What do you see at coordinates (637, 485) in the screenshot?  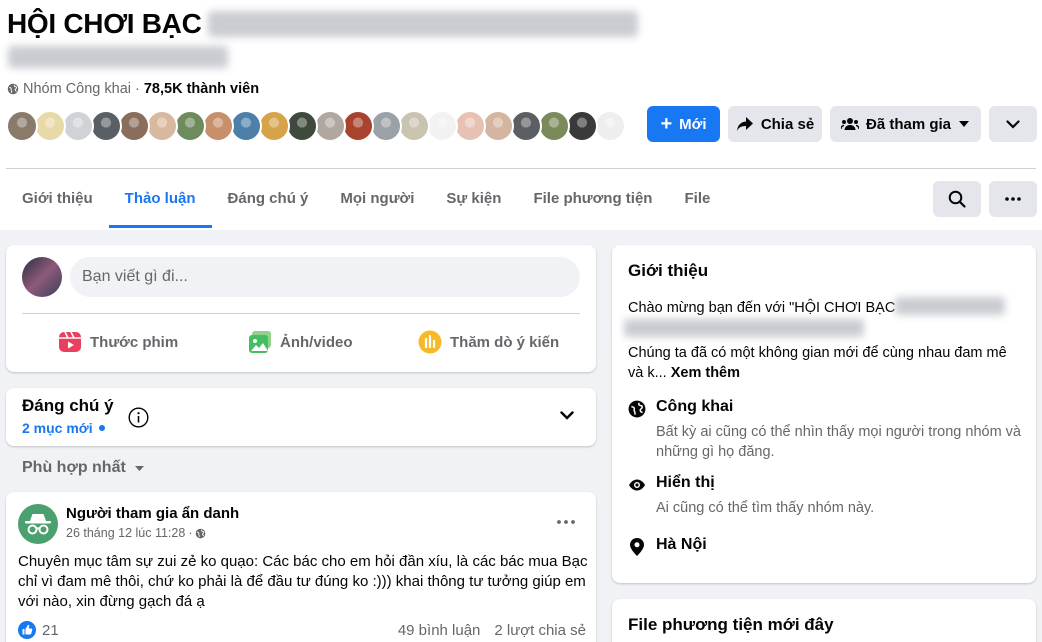 I see `eye-icon` at bounding box center [637, 485].